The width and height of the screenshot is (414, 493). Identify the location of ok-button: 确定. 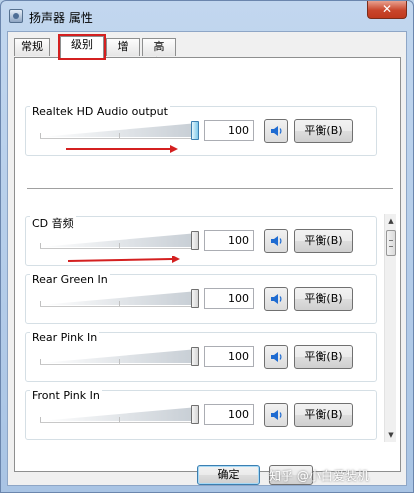
(228, 475).